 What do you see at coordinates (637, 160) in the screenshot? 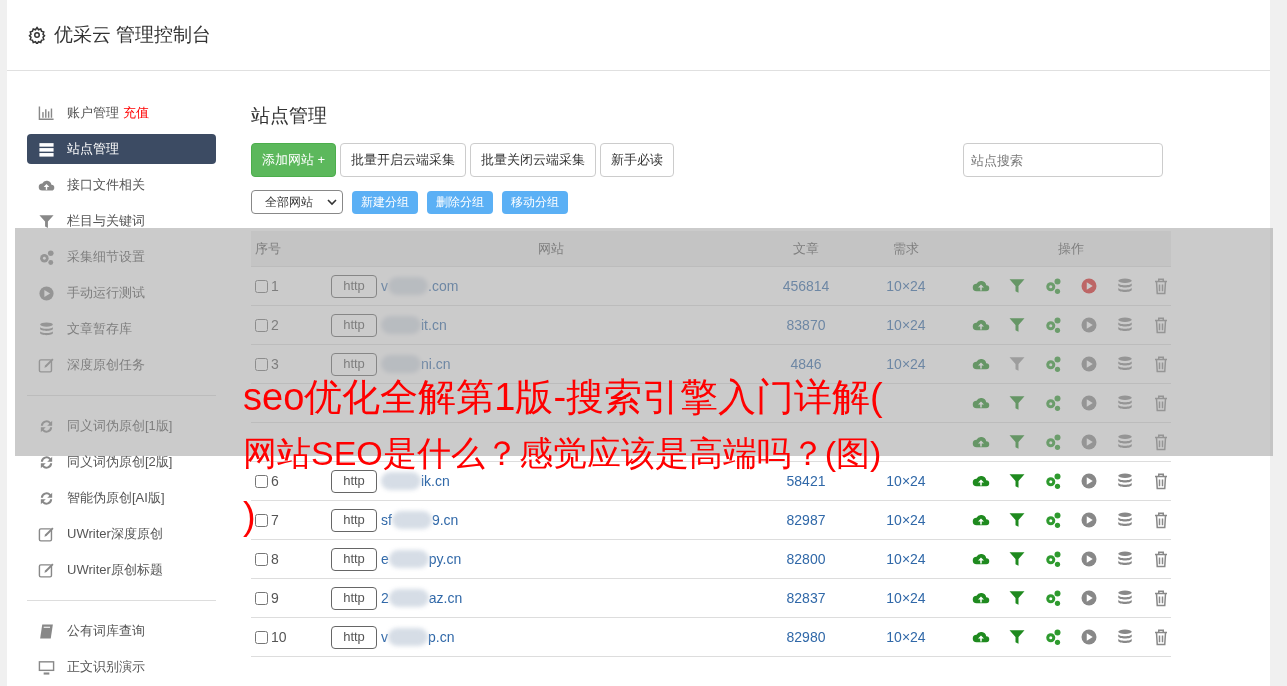
I see `toolbar-button: 新手必读` at bounding box center [637, 160].